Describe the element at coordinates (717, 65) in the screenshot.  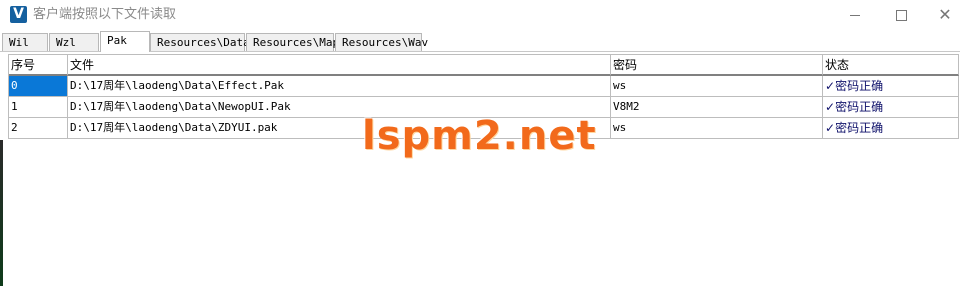
I see `column-header-password: 密码` at that location.